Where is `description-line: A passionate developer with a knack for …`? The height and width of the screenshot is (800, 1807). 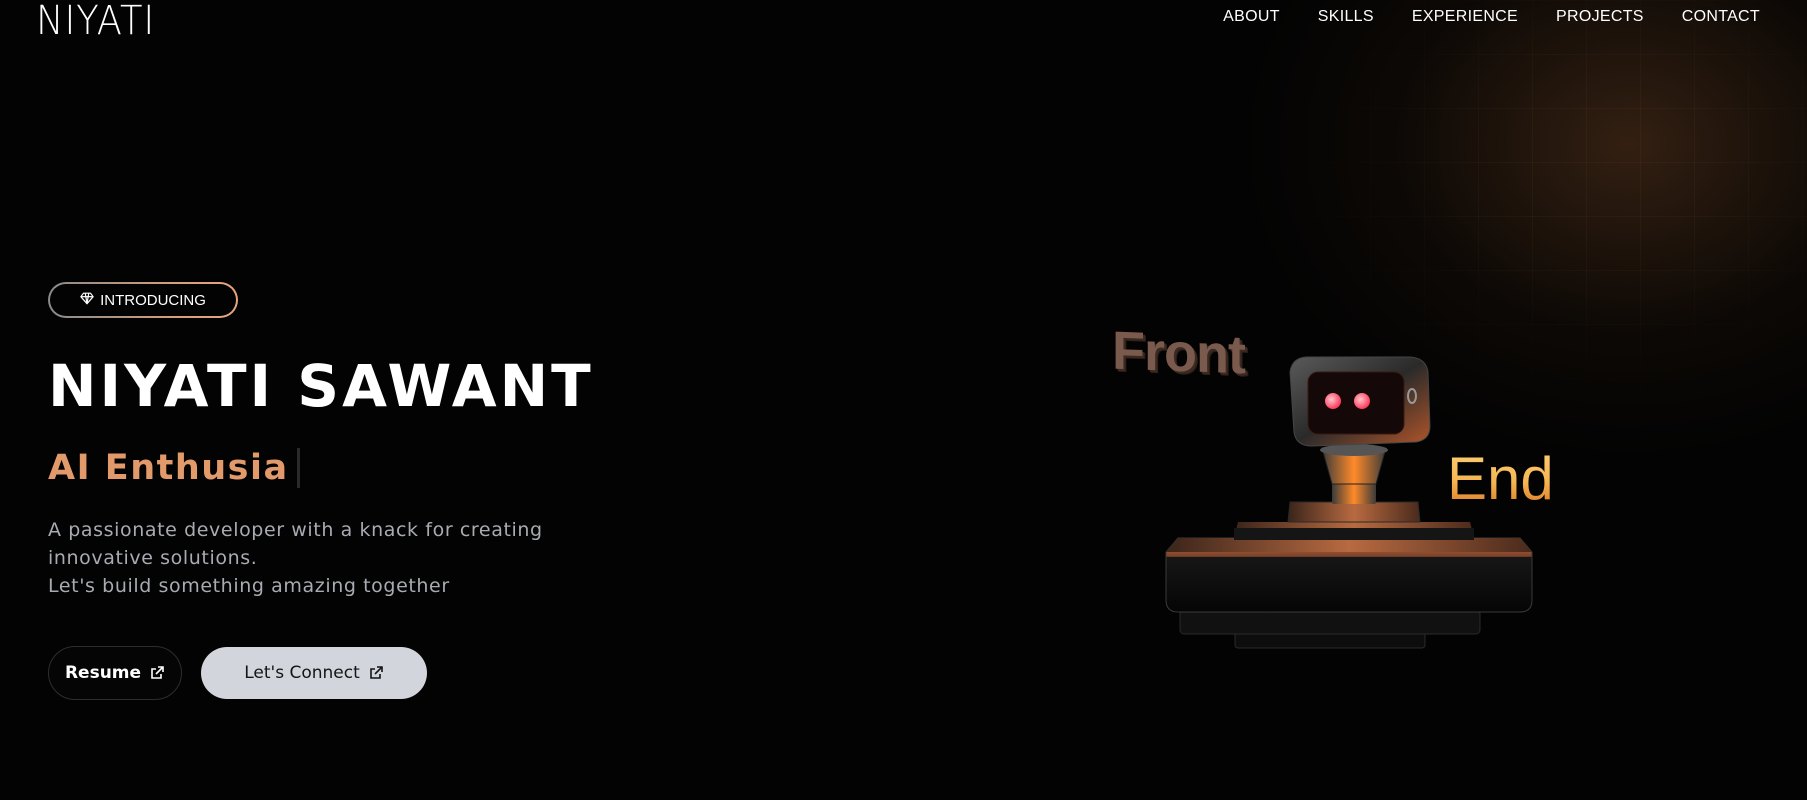
description-line: A passionate developer with a knack for … is located at coordinates (295, 530).